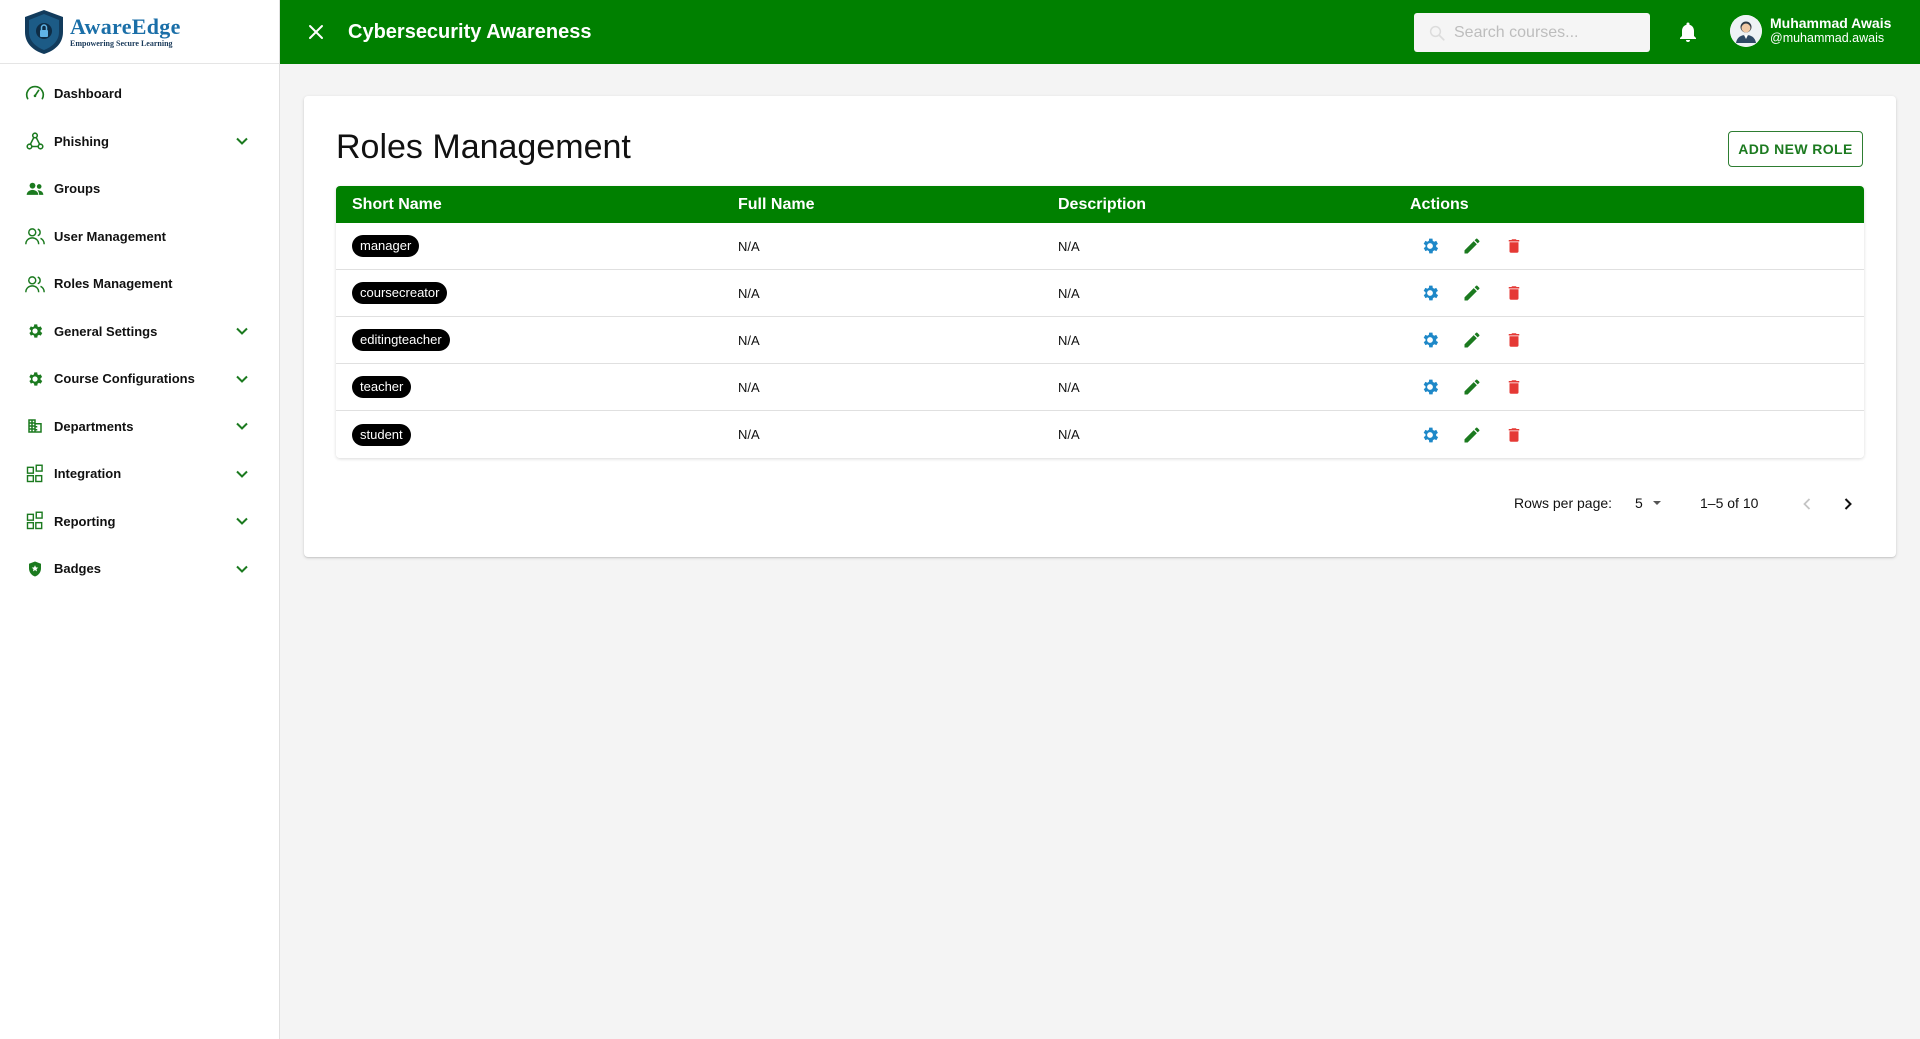  I want to click on sidebar-item-label: Dashboard, so click(88, 94).